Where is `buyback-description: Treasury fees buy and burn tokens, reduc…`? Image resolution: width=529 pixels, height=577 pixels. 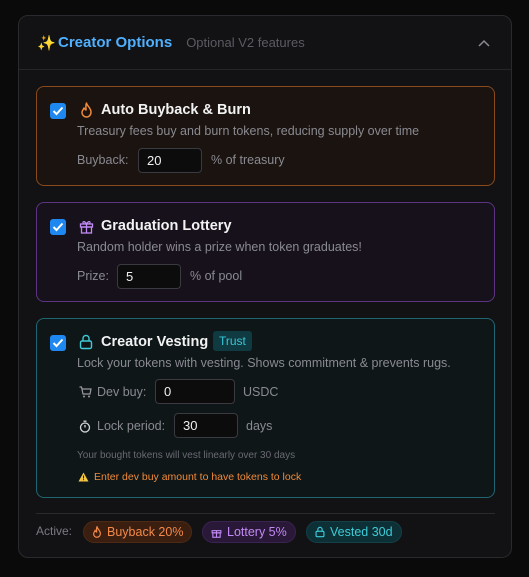 buyback-description: Treasury fees buy and burn tokens, reduc… is located at coordinates (248, 131).